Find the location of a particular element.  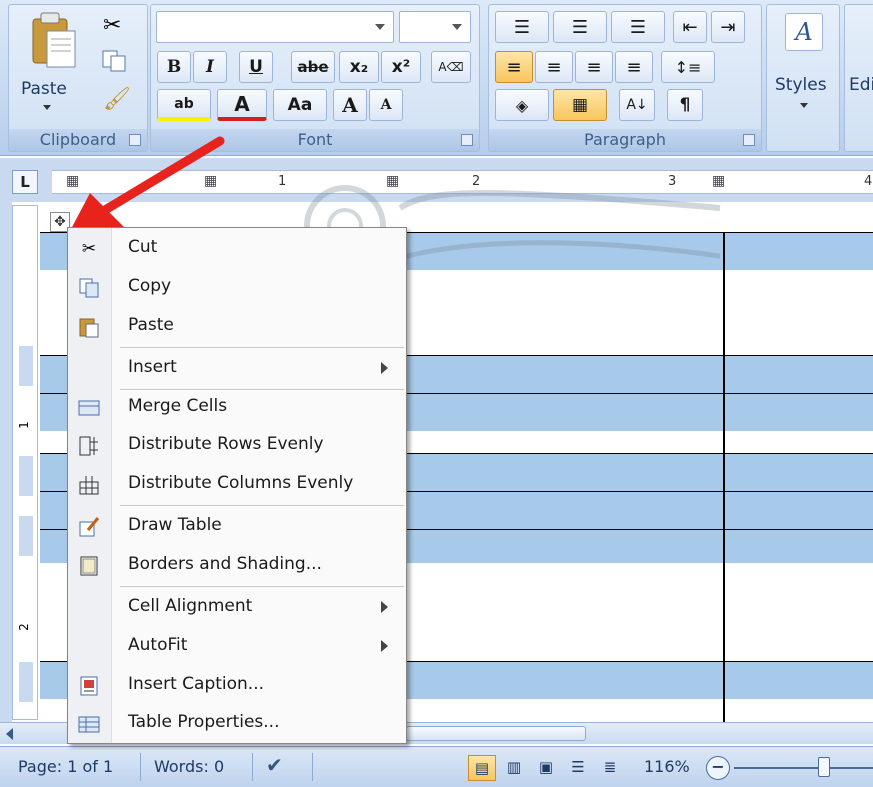

scroll-left-icon is located at coordinates (9, 734).